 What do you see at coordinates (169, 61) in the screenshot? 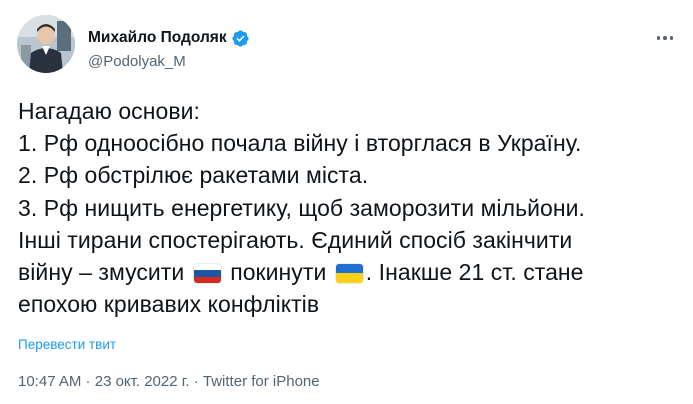
I see `handle: @Podolyak_M` at bounding box center [169, 61].